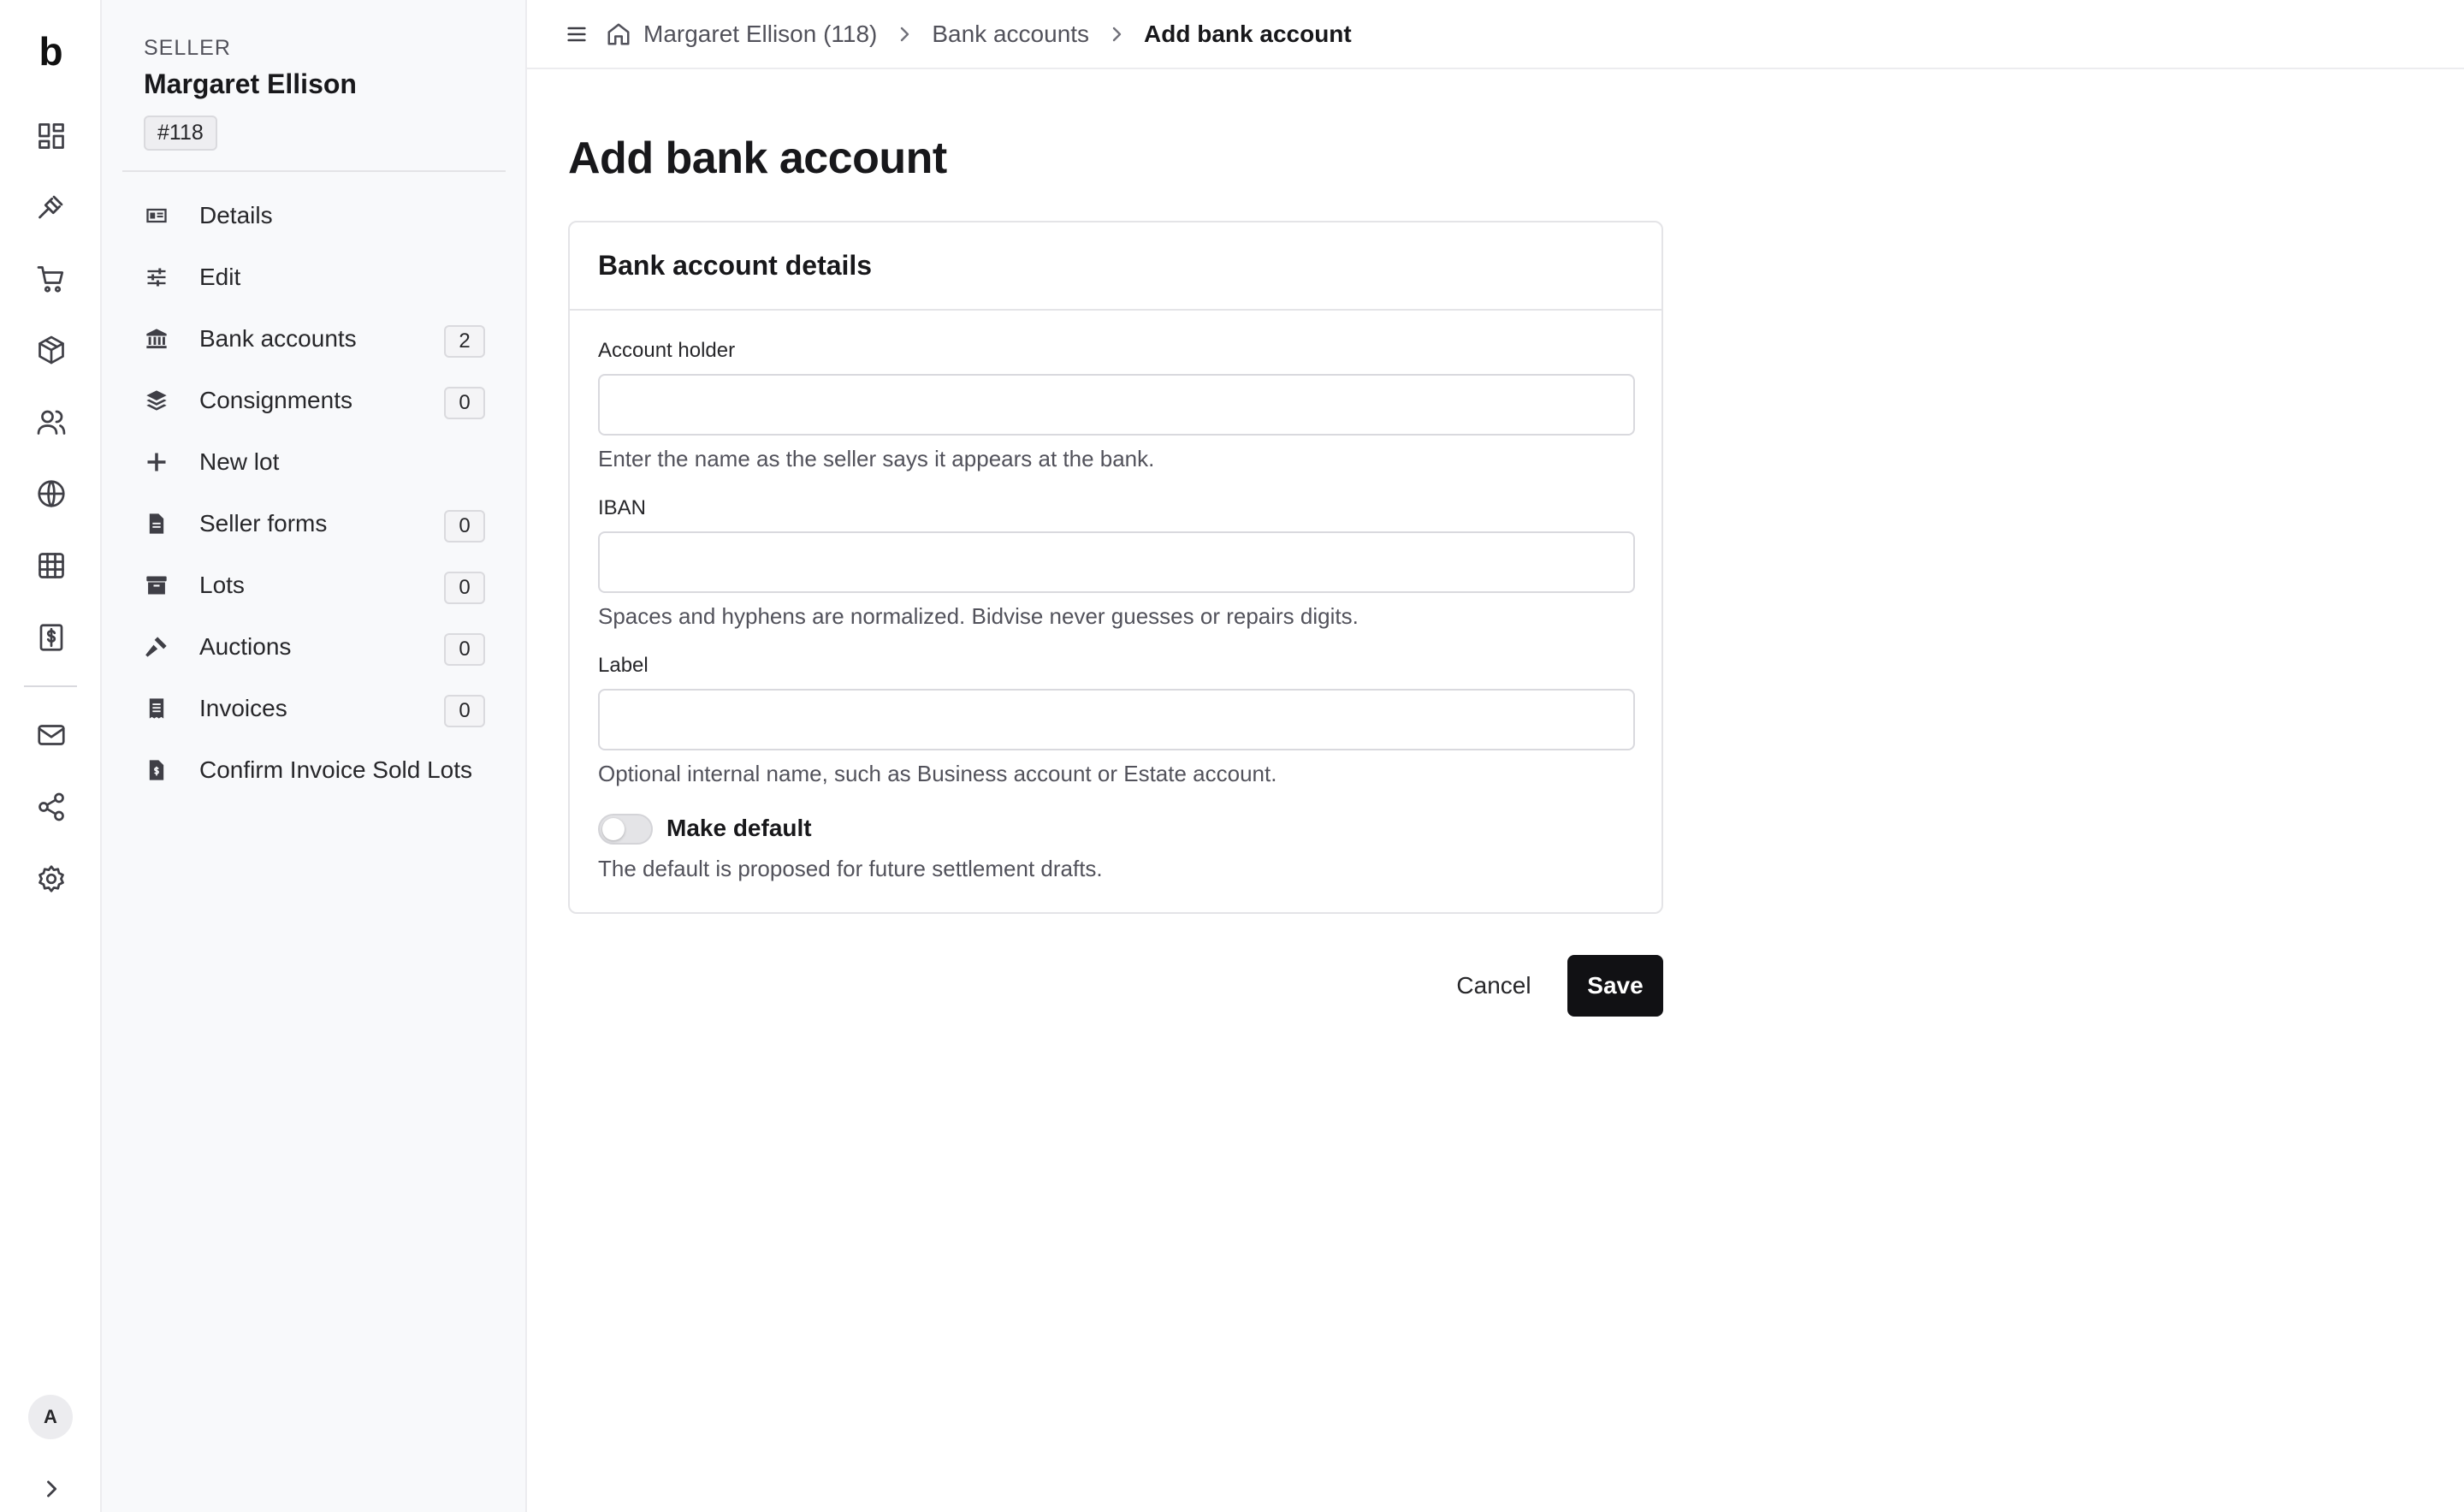 The width and height of the screenshot is (2464, 1512). I want to click on sidebar-item-lots: Lots 0, so click(314, 585).